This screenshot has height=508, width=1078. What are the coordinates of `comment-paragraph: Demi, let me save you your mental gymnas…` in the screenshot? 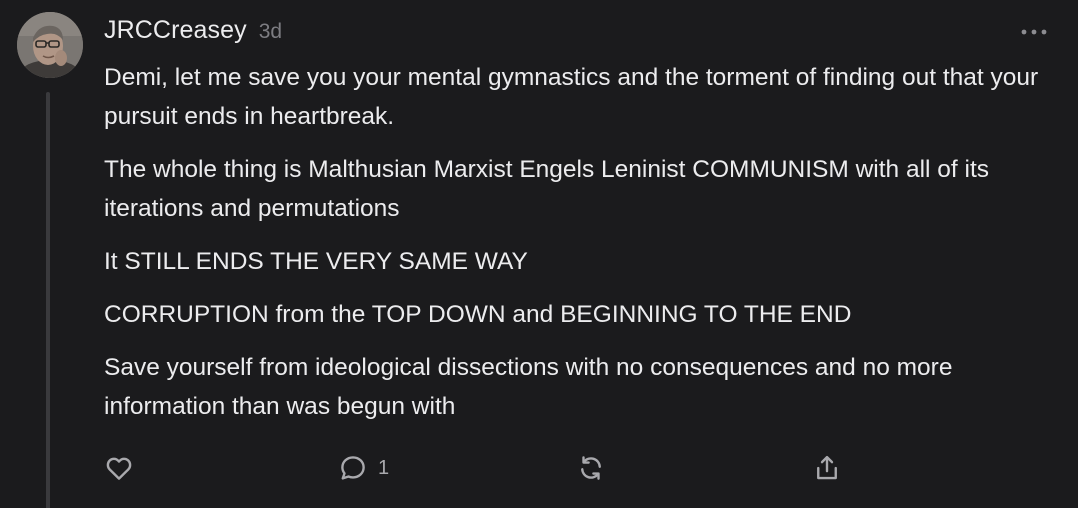 It's located at (571, 97).